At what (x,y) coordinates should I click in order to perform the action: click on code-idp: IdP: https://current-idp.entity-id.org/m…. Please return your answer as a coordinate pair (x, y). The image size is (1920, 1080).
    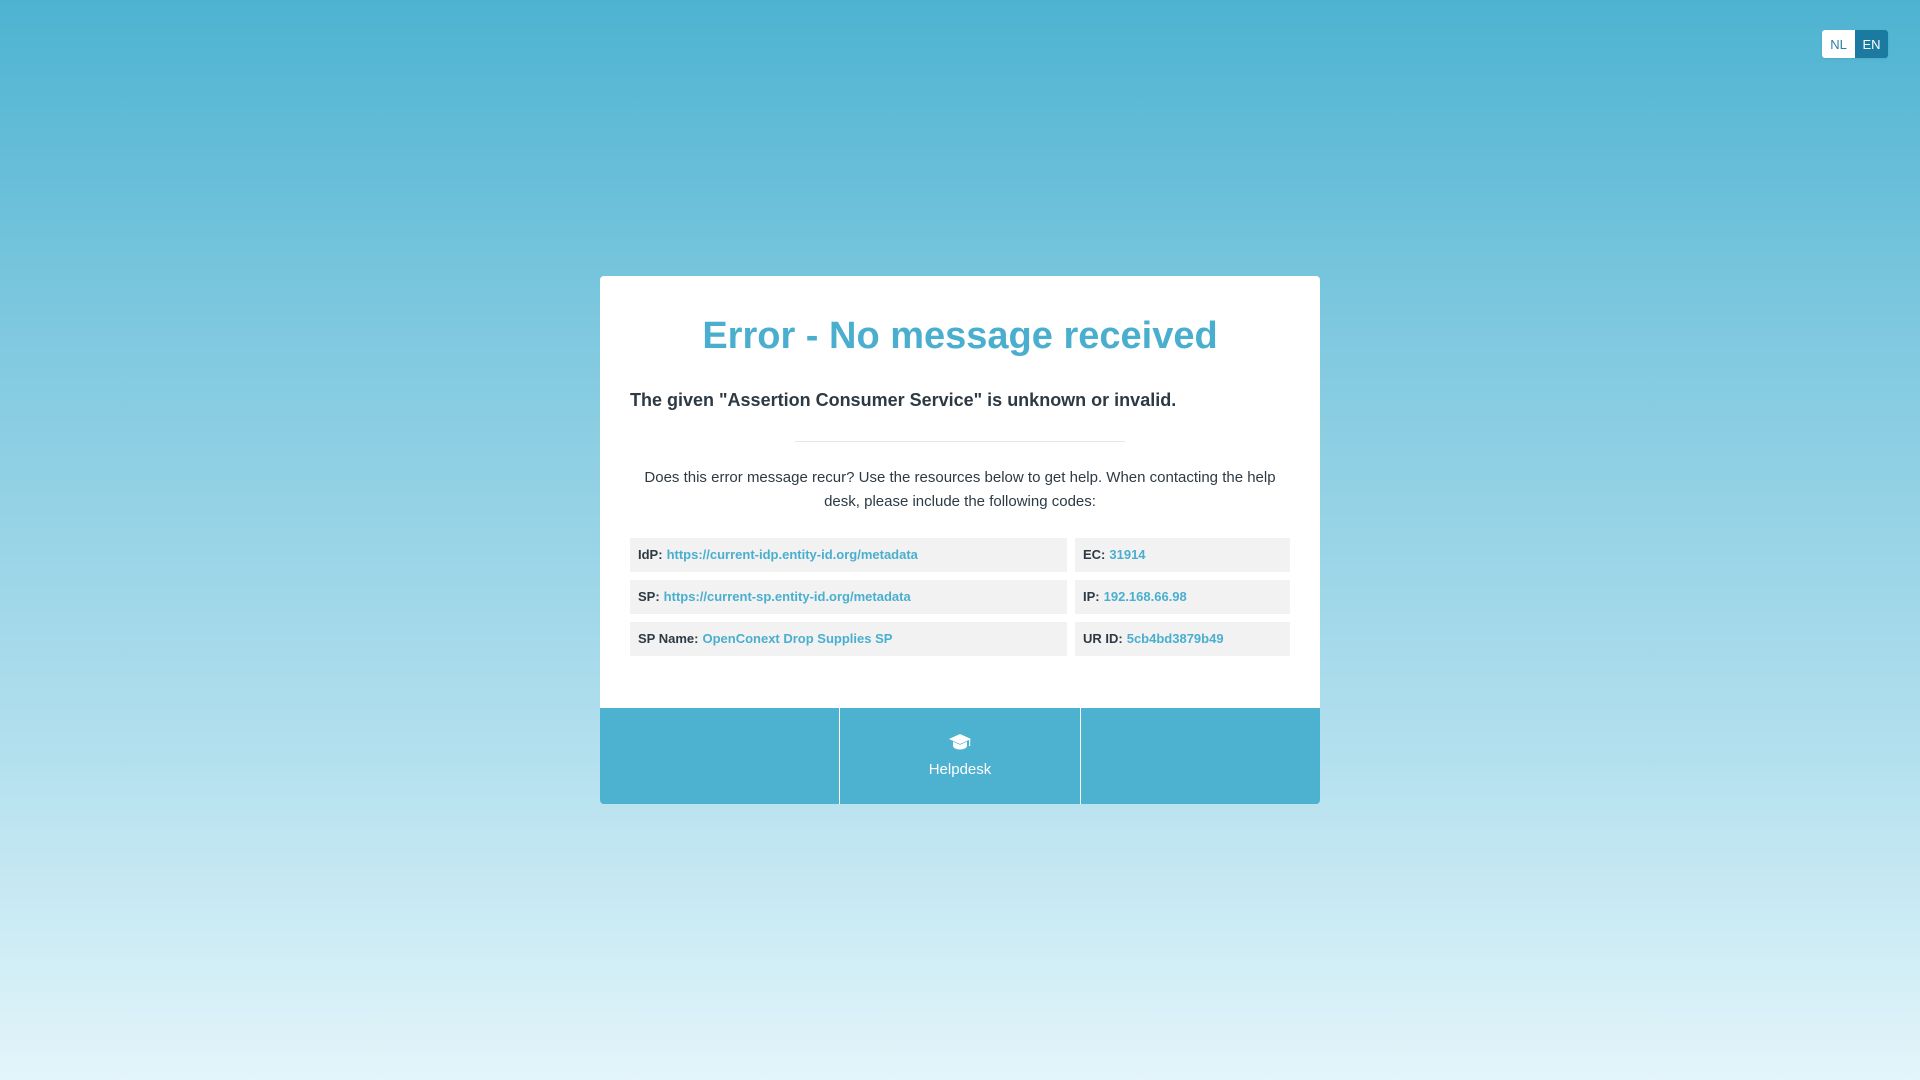
    Looking at the image, I should click on (848, 554).